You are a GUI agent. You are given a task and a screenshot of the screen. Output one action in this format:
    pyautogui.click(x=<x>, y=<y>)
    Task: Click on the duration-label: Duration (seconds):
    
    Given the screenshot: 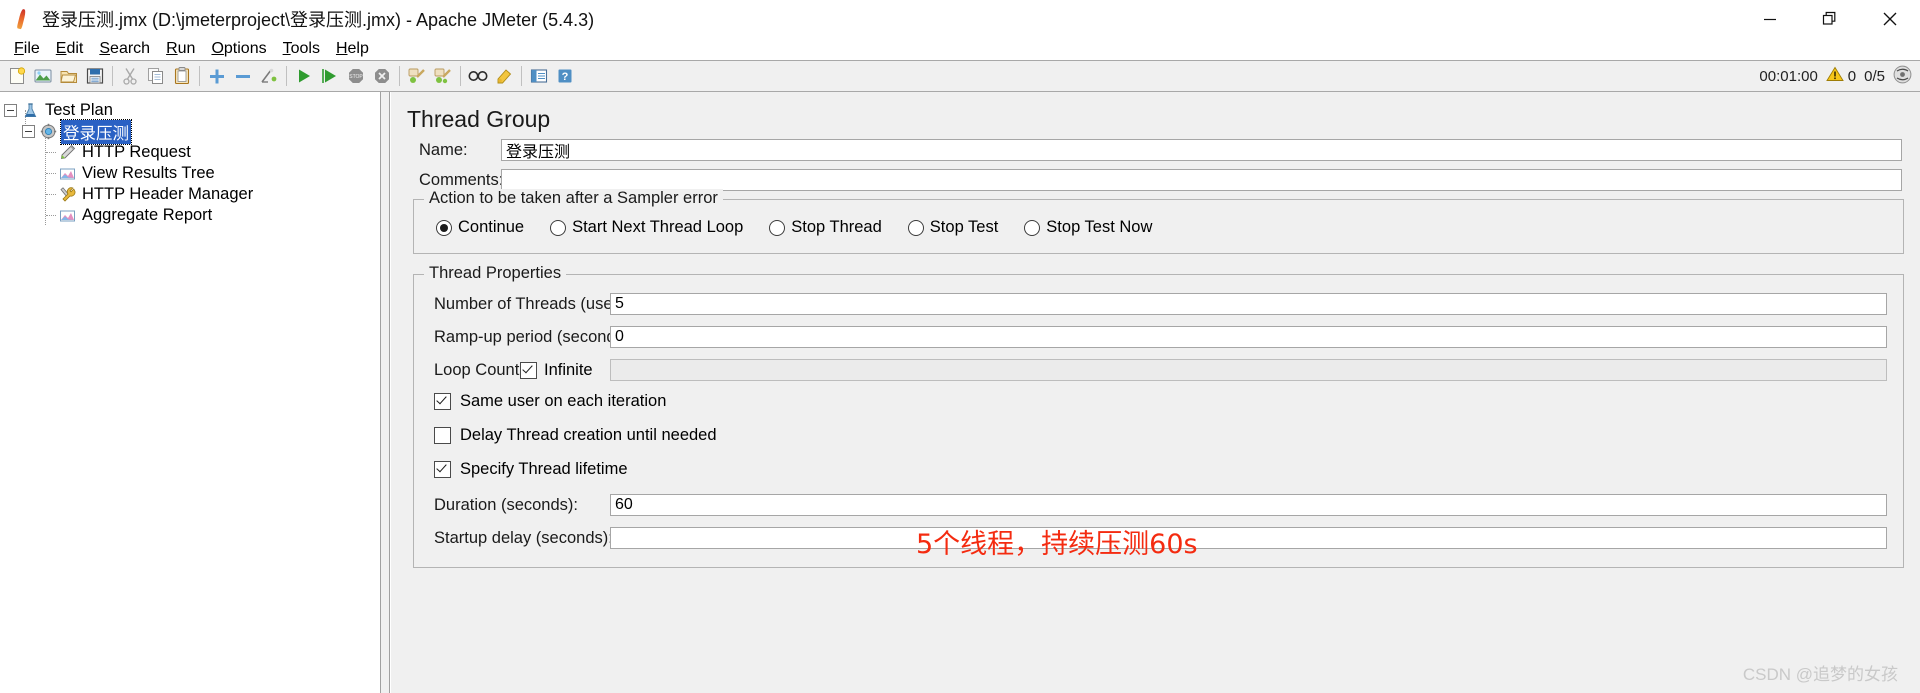 What is the action you would take?
    pyautogui.click(x=506, y=504)
    